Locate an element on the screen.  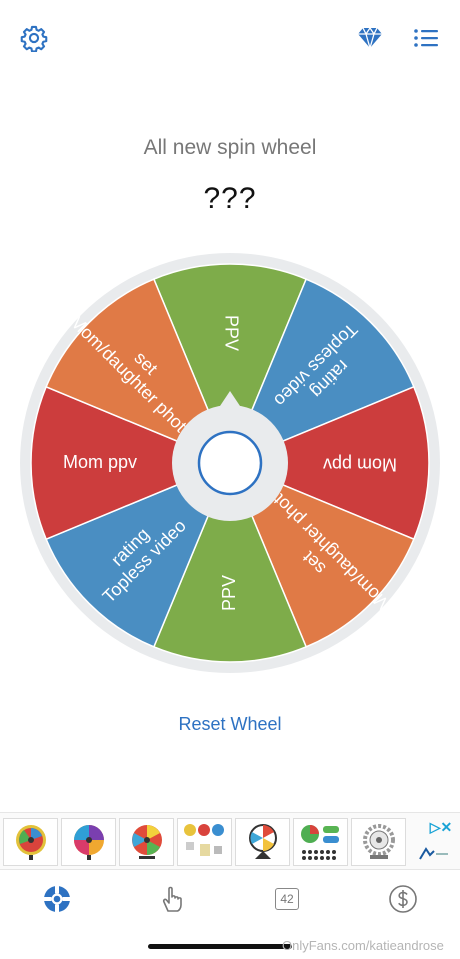
diamond-icon is located at coordinates (370, 38).